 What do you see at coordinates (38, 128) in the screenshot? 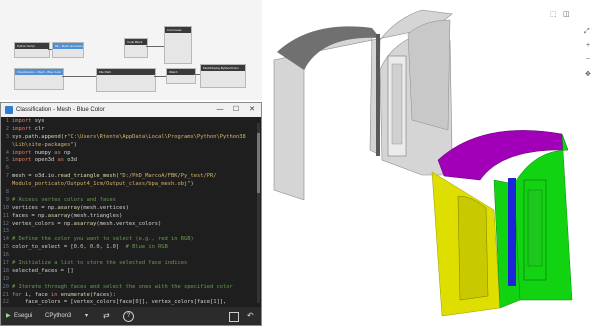
I see `code-token: clr` at bounding box center [38, 128].